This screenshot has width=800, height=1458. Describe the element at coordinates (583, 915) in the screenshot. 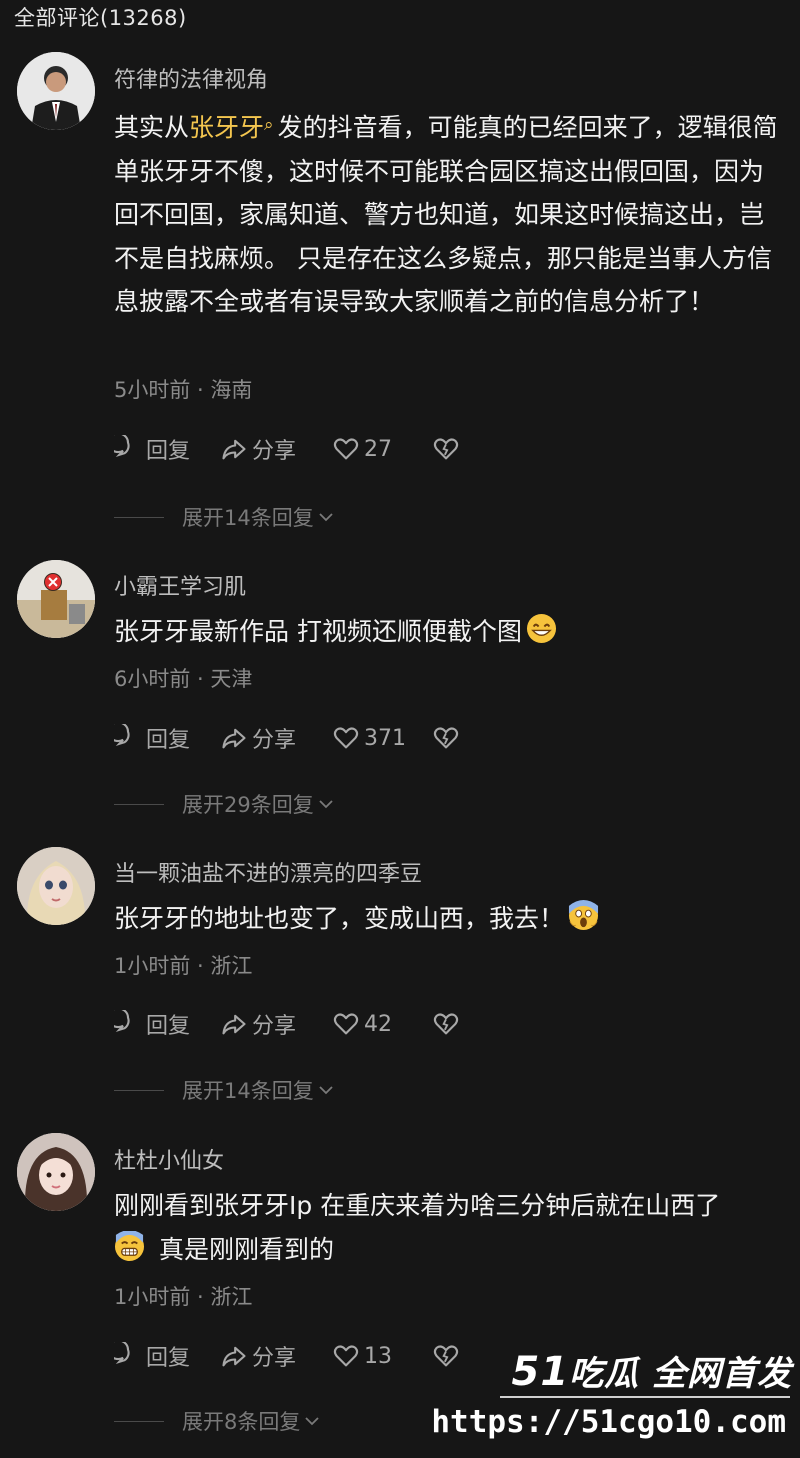

I see `screaming-face-emoji` at that location.